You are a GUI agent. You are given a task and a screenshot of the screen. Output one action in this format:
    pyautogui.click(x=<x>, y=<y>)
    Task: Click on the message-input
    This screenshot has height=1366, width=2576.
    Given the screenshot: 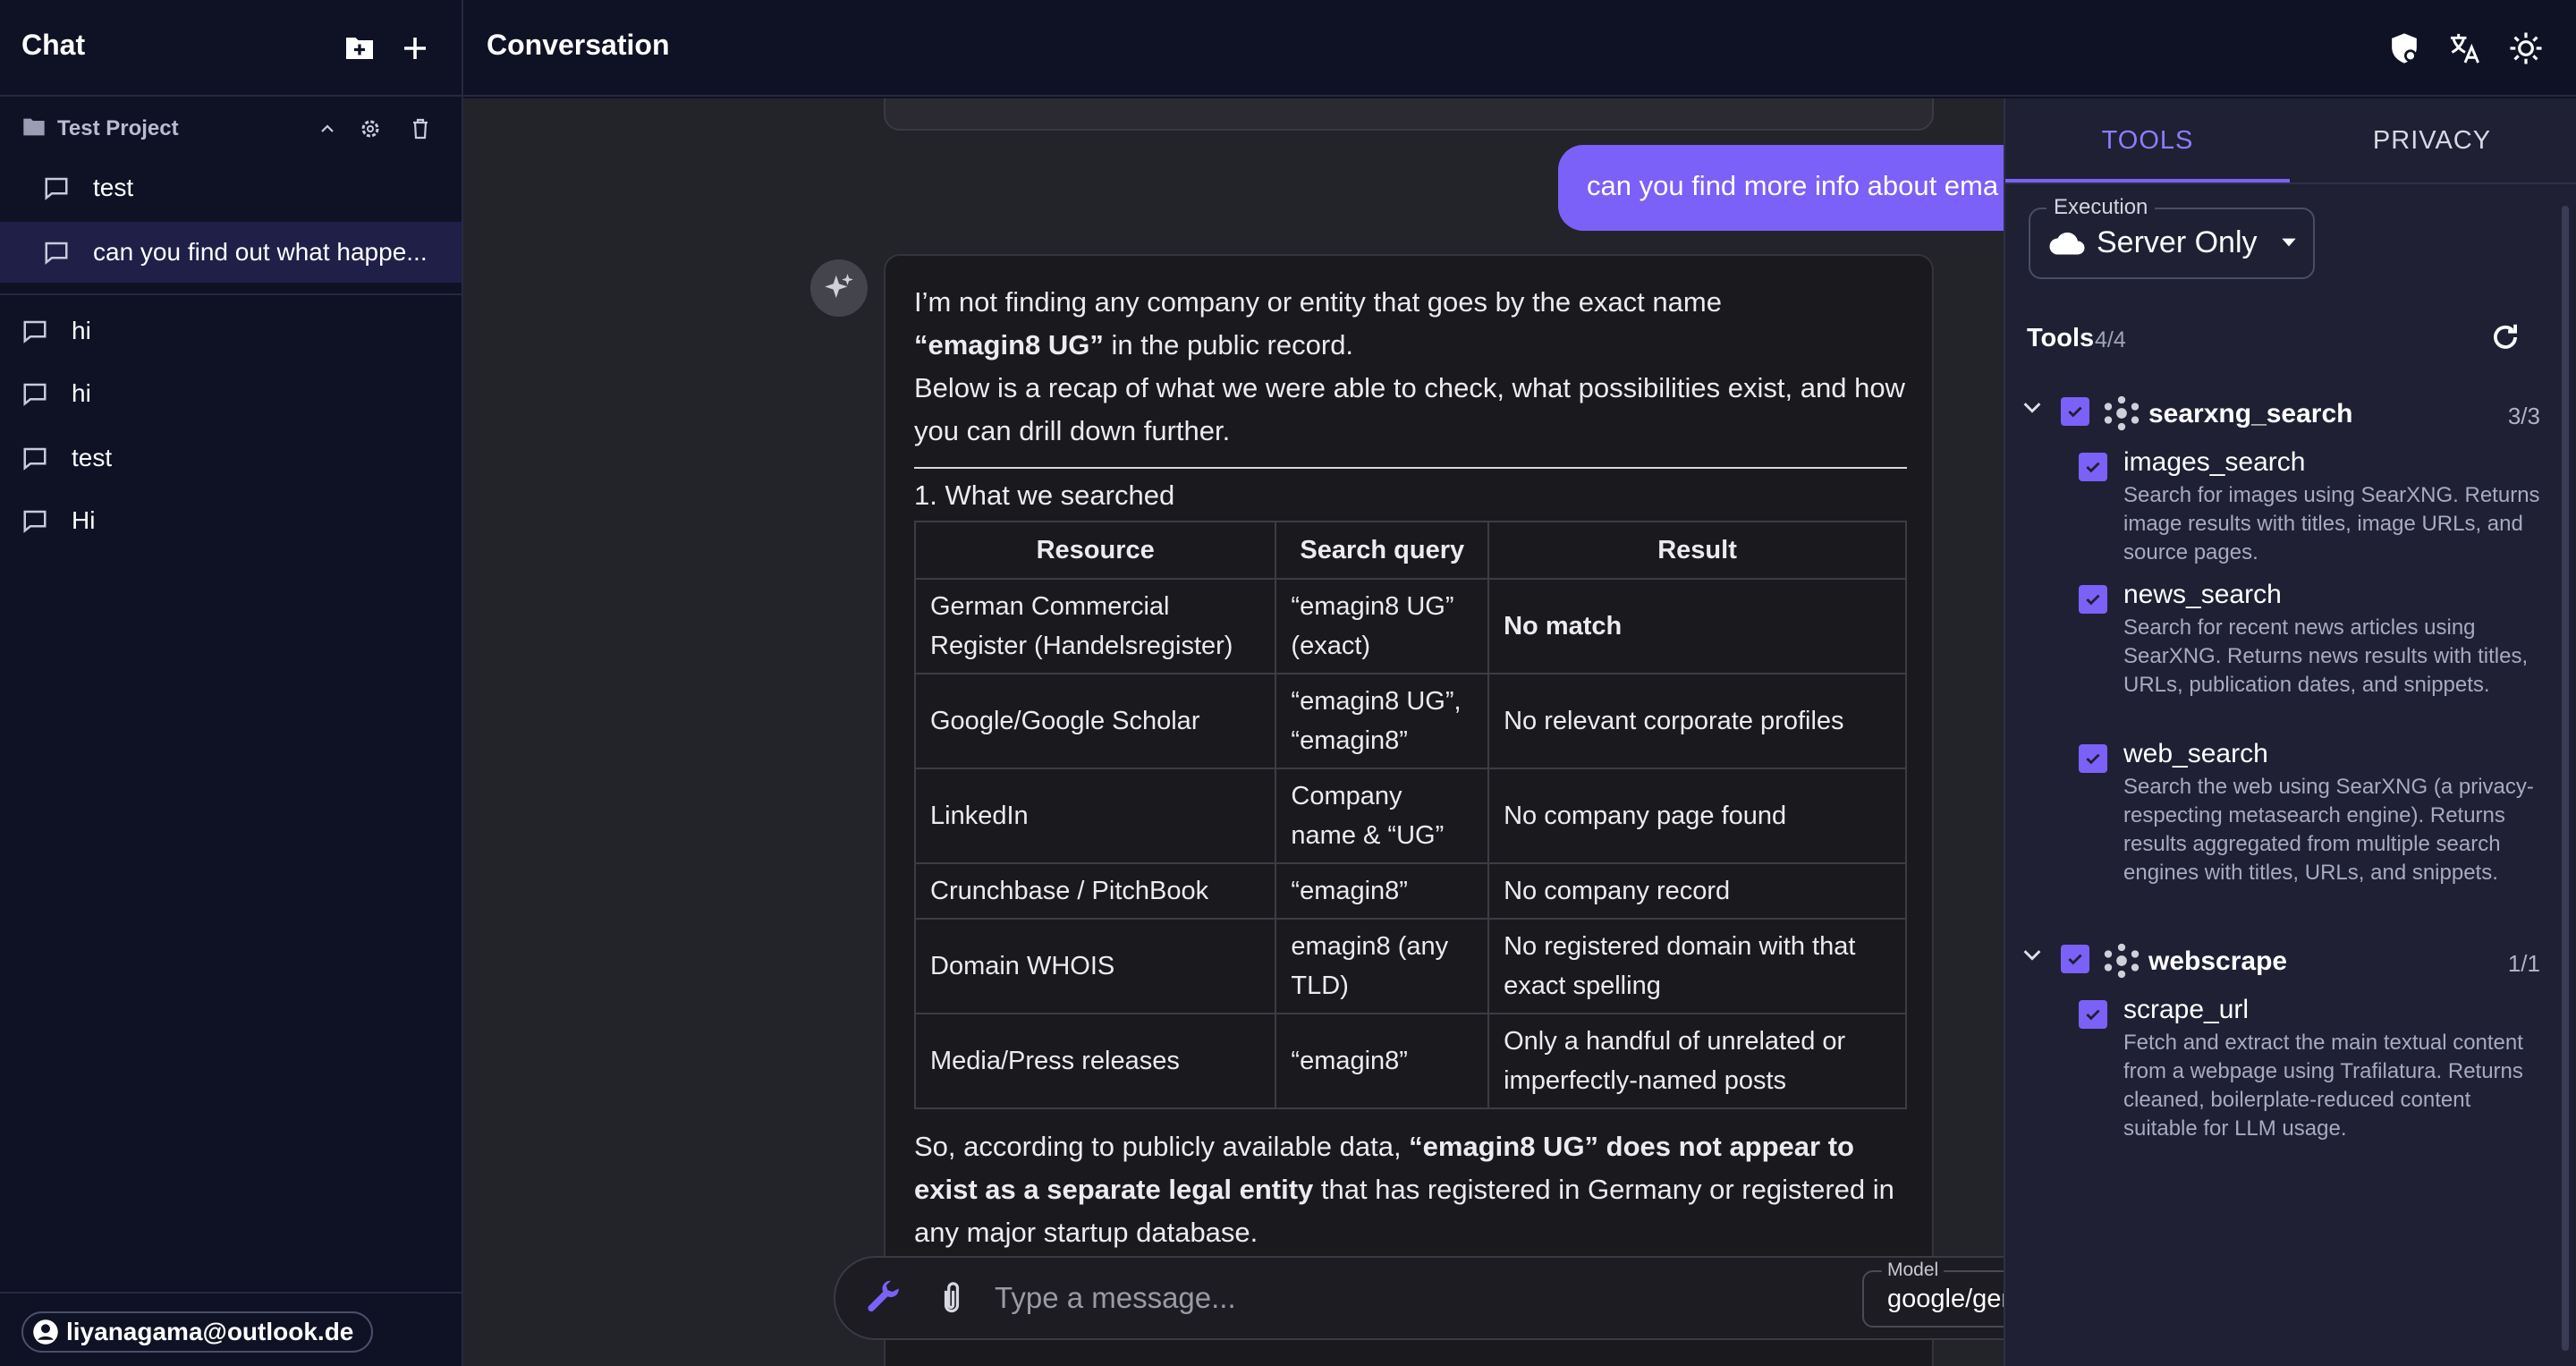 What is the action you would take?
    pyautogui.click(x=1397, y=1298)
    